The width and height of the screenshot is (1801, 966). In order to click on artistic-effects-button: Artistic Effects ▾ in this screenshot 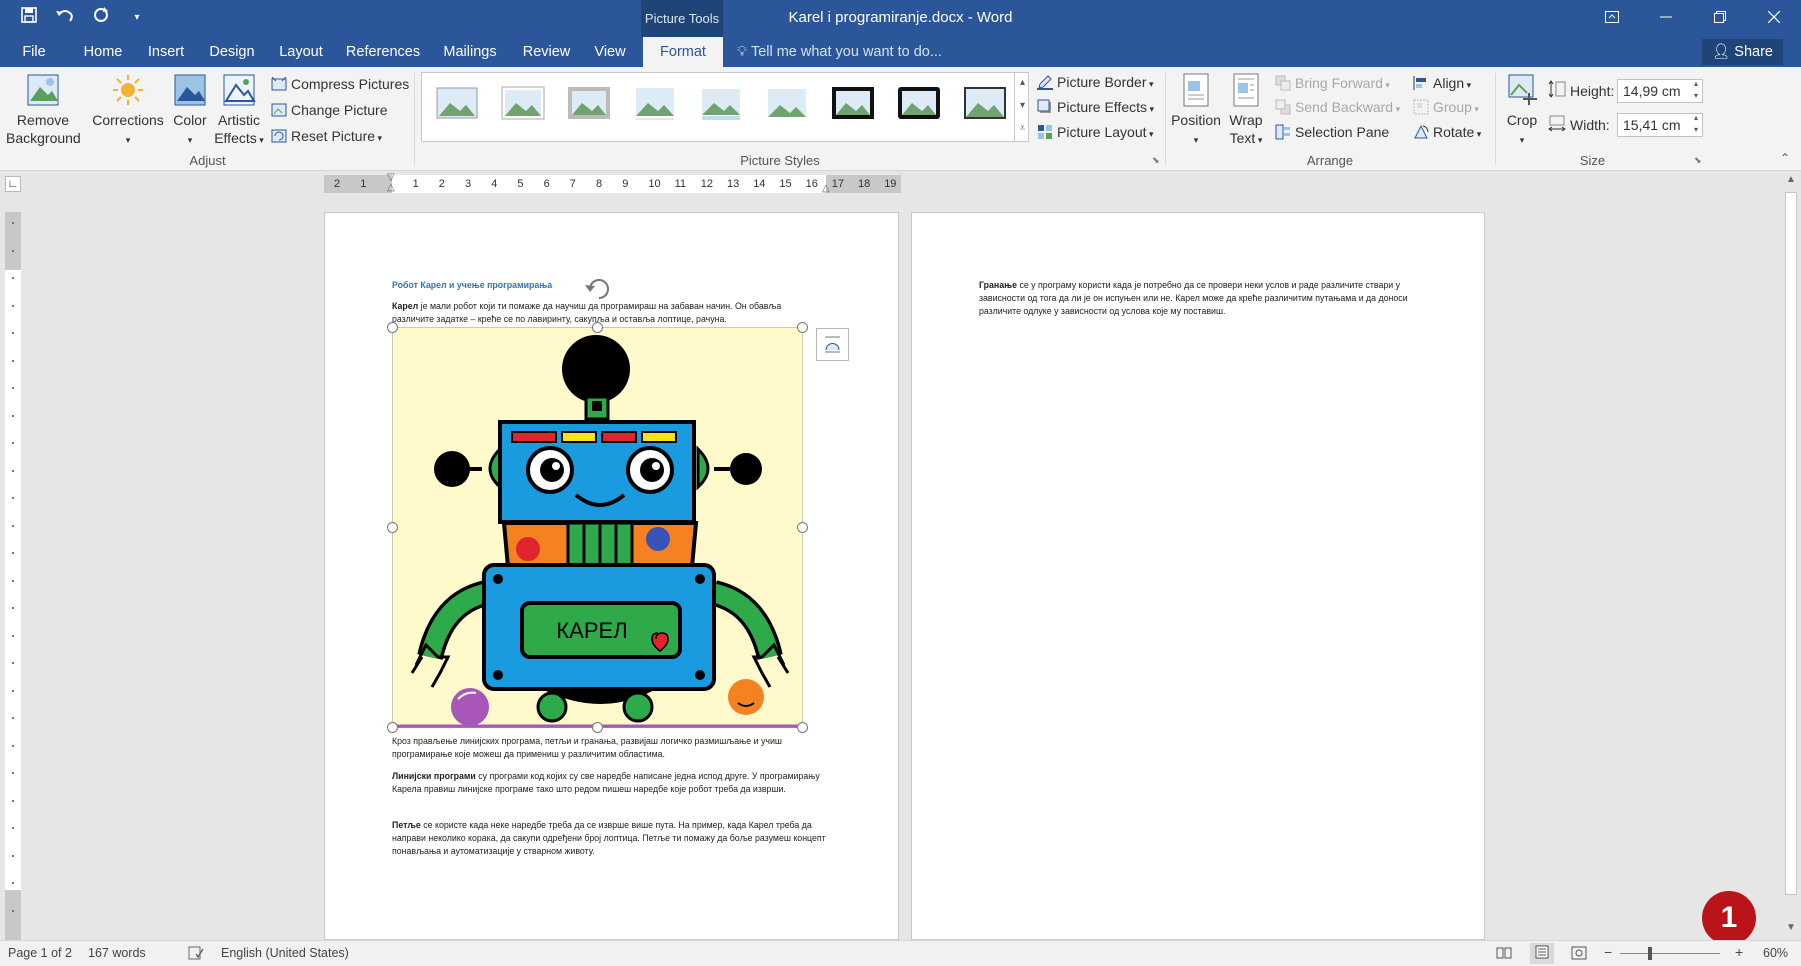, I will do `click(239, 111)`.